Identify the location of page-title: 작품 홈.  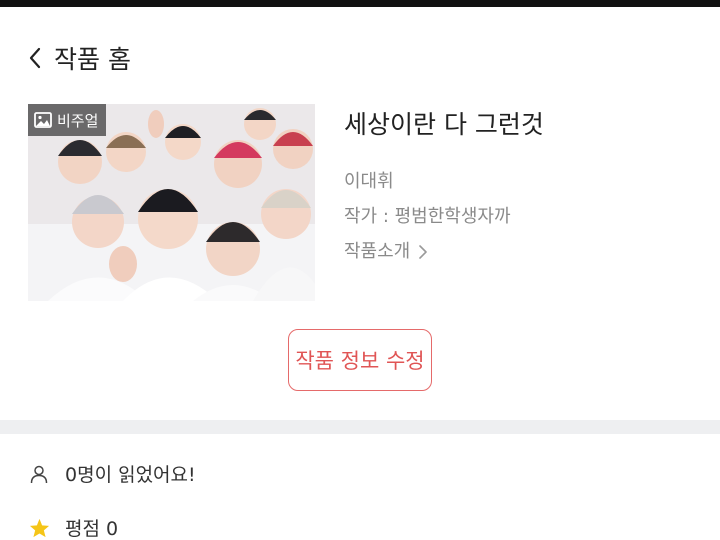
(92, 59).